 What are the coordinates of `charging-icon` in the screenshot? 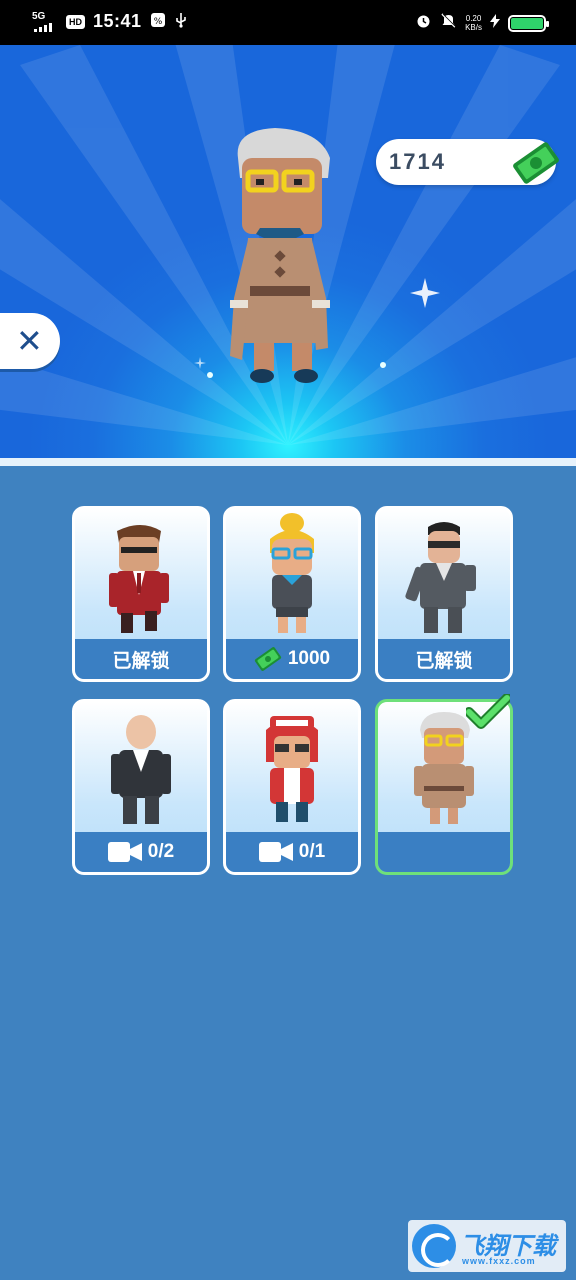 It's located at (495, 23).